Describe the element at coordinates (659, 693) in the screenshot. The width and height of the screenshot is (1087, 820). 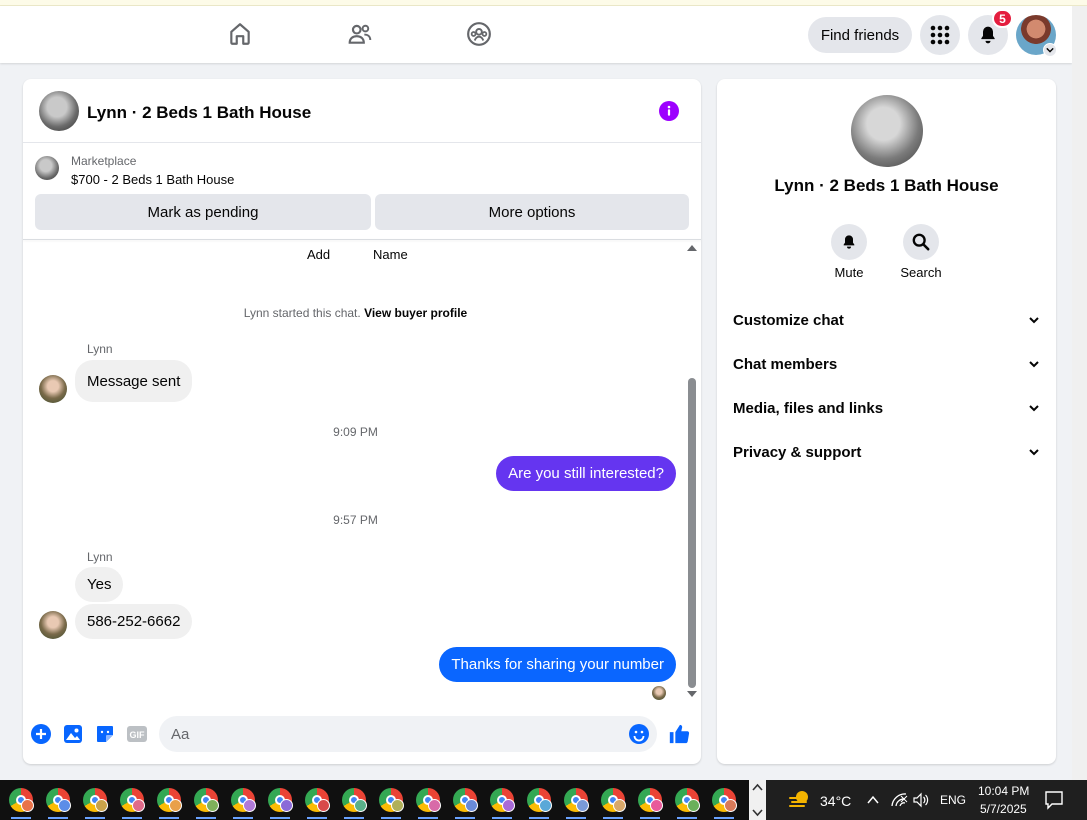
I see `seen-indicator-avatar` at that location.